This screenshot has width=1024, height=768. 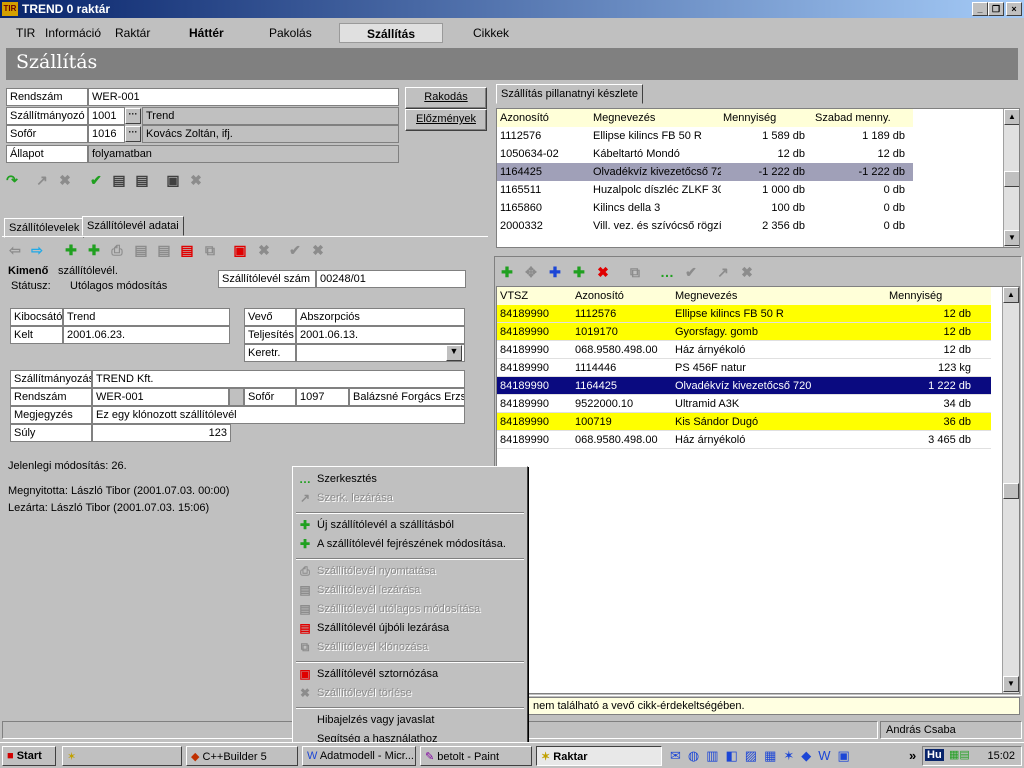 I want to click on elozmenyek-button: Előzmények, so click(x=446, y=120).